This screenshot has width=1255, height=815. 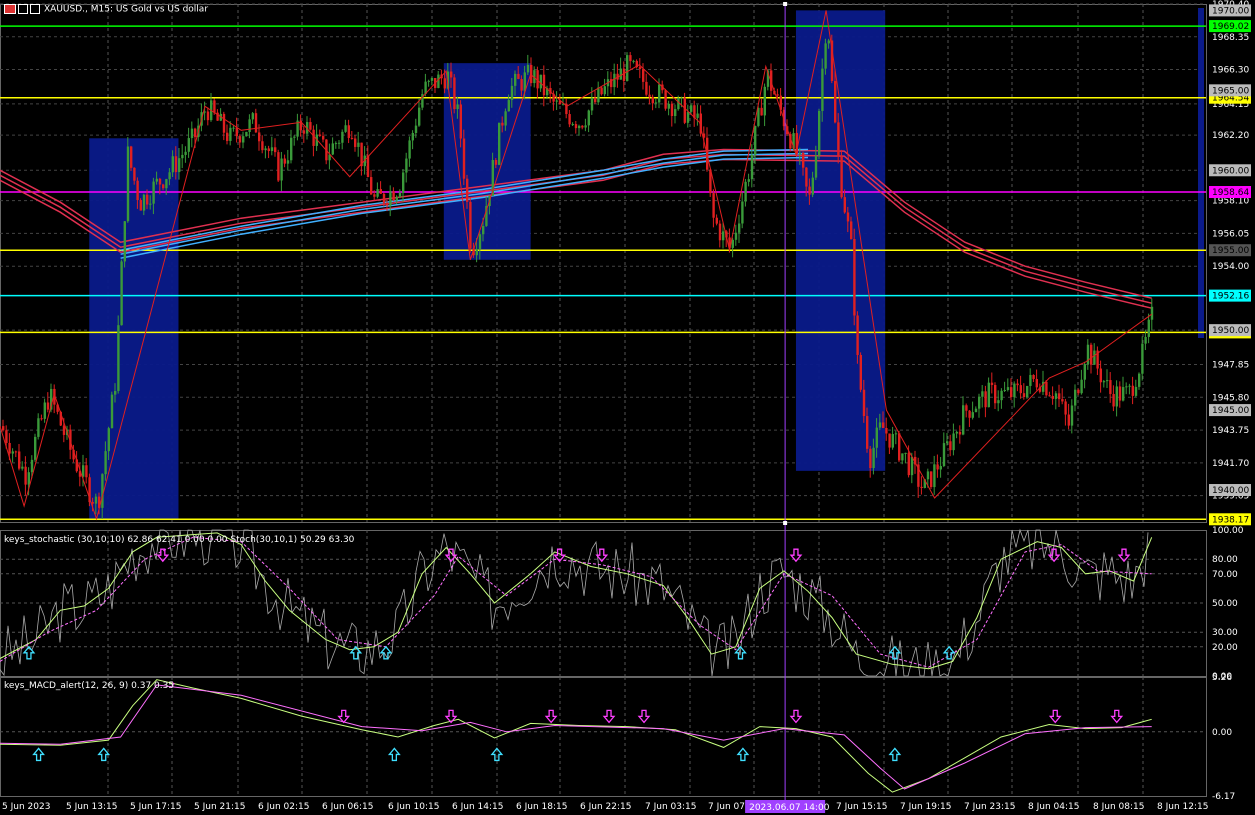 What do you see at coordinates (1223, 797) in the screenshot?
I see `macd-tick-label: -6.17` at bounding box center [1223, 797].